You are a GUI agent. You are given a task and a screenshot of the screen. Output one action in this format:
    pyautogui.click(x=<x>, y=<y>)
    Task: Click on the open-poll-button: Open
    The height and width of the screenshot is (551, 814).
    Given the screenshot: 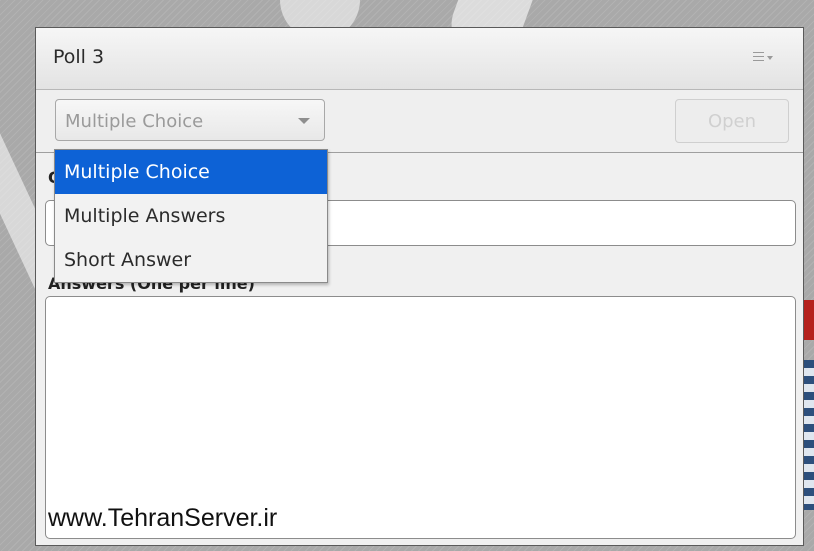 What is the action you would take?
    pyautogui.click(x=732, y=121)
    